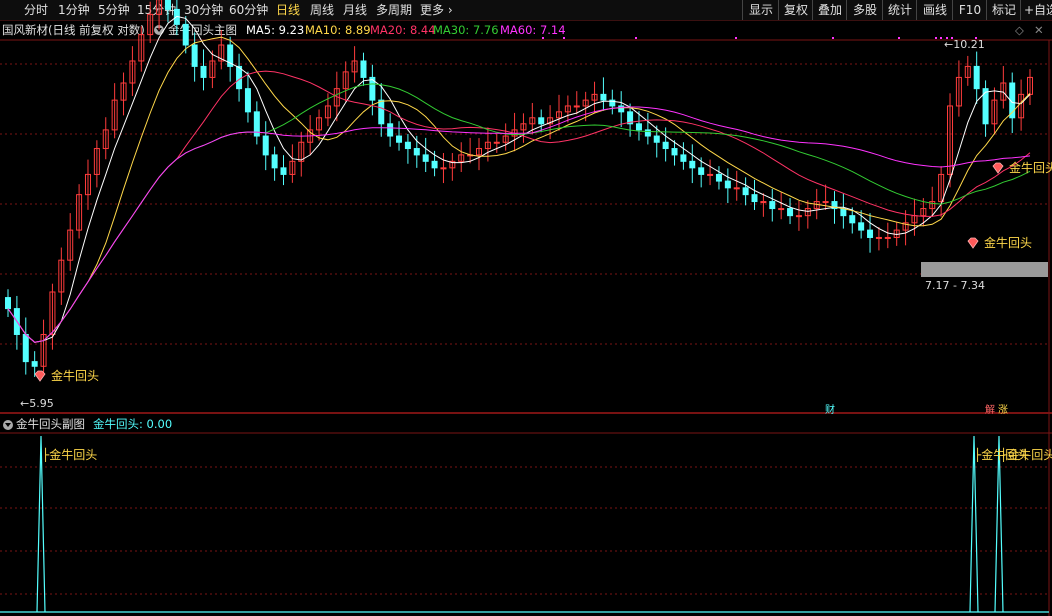 The height and width of the screenshot is (616, 1052). What do you see at coordinates (990, 408) in the screenshot?
I see `event-jie-marker: 解` at bounding box center [990, 408].